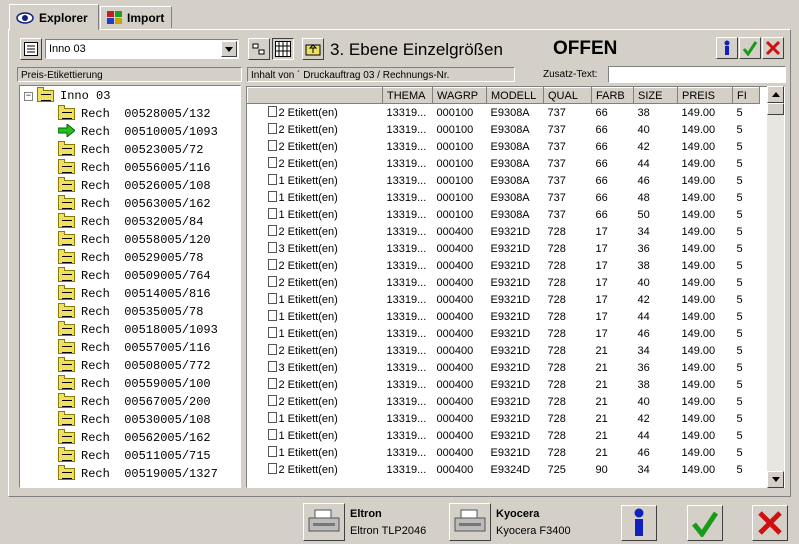 This screenshot has height=544, width=799. I want to click on tree-item: Rech 00523005/72, so click(130, 150).